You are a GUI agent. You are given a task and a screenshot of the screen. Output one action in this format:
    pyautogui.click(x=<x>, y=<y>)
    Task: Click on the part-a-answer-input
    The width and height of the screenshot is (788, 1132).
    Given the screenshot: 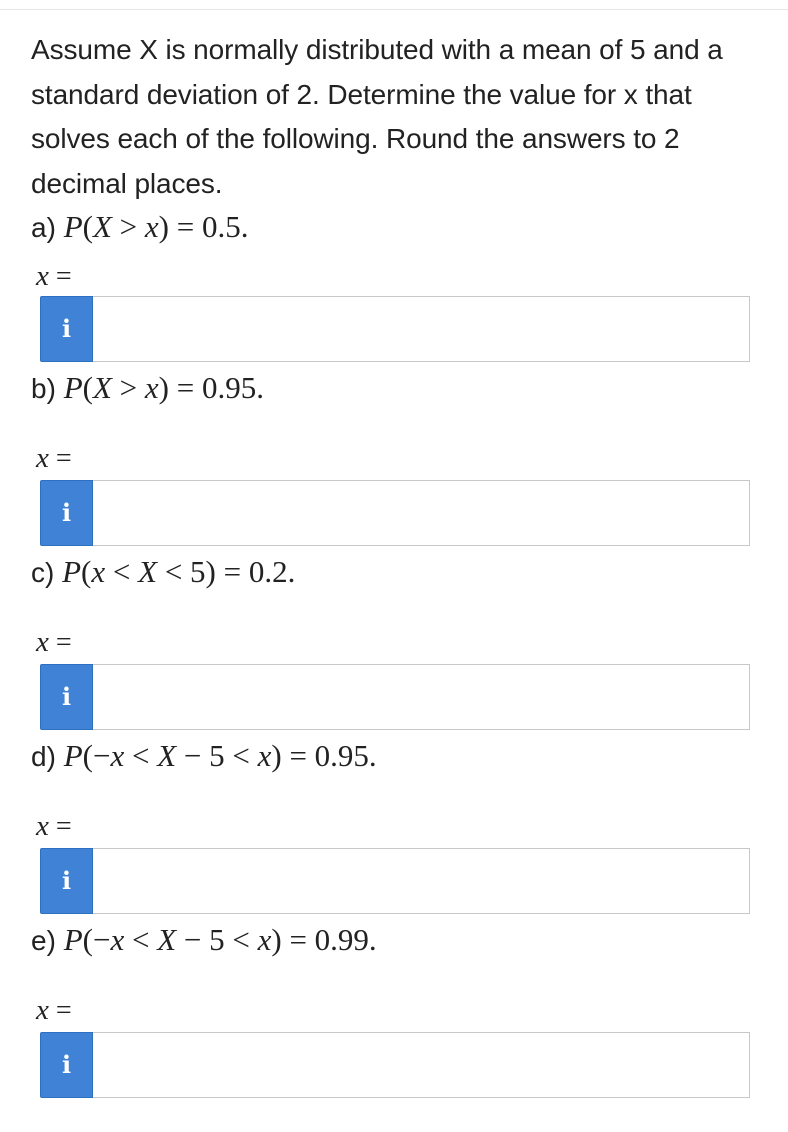 What is the action you would take?
    pyautogui.click(x=421, y=329)
    